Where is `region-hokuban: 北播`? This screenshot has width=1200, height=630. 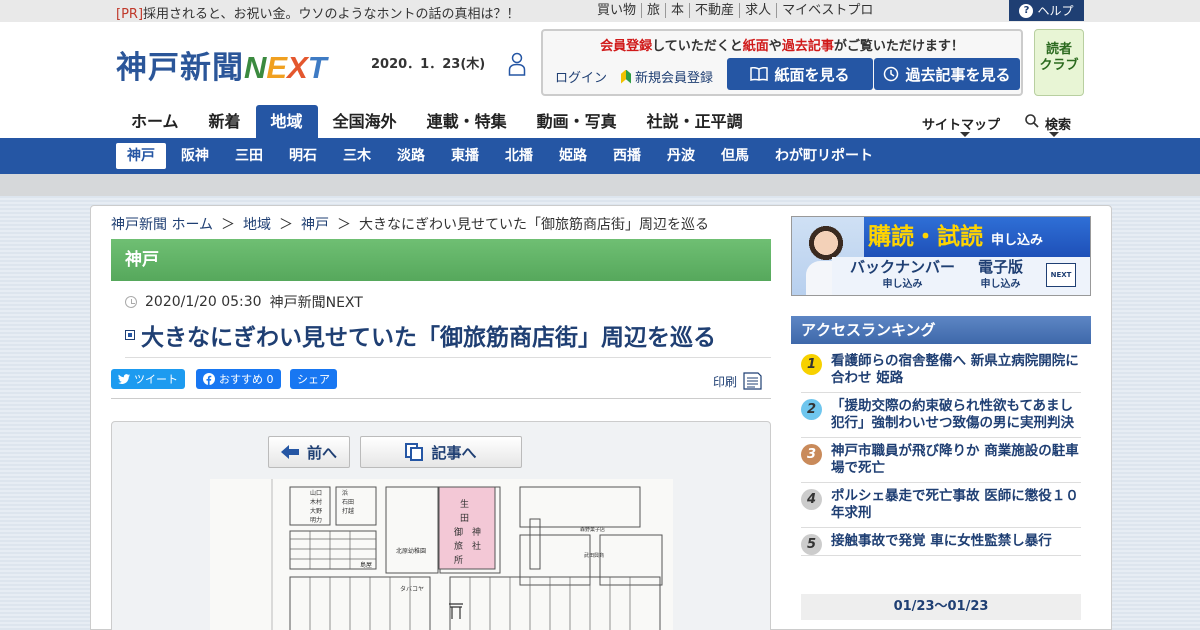 region-hokuban: 北播 is located at coordinates (519, 156).